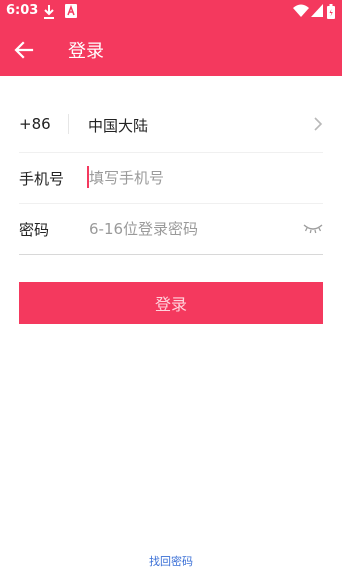 The width and height of the screenshot is (342, 586). Describe the element at coordinates (24, 50) in the screenshot. I see `arrow-left-icon` at that location.